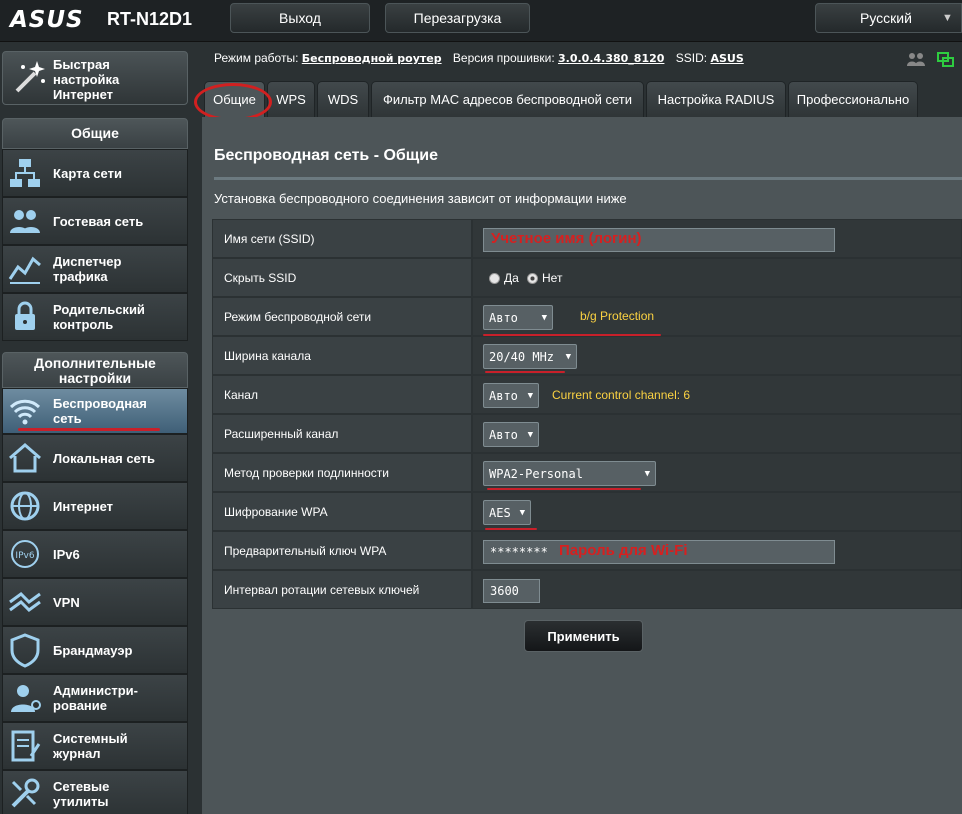  What do you see at coordinates (25, 650) in the screenshot?
I see `firewall-shield-icon` at bounding box center [25, 650].